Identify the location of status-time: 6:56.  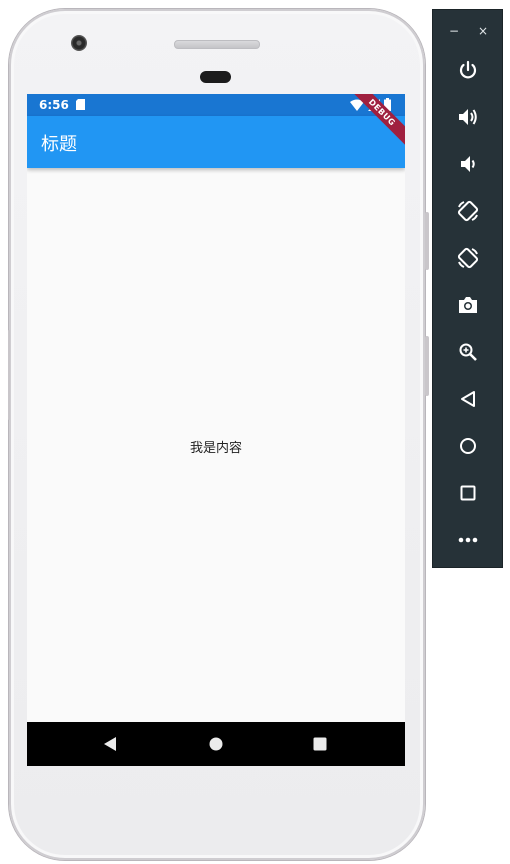
(54, 105).